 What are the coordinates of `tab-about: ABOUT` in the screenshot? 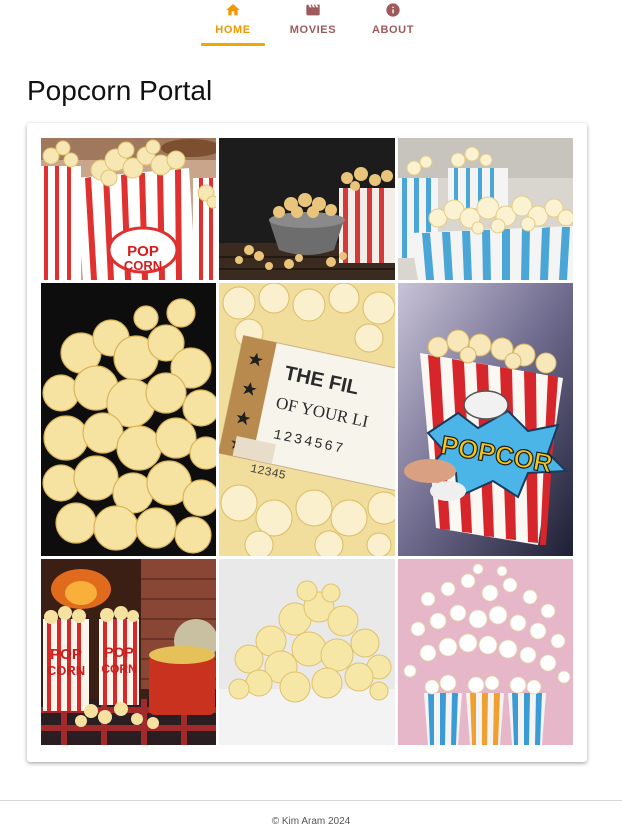 It's located at (393, 24).